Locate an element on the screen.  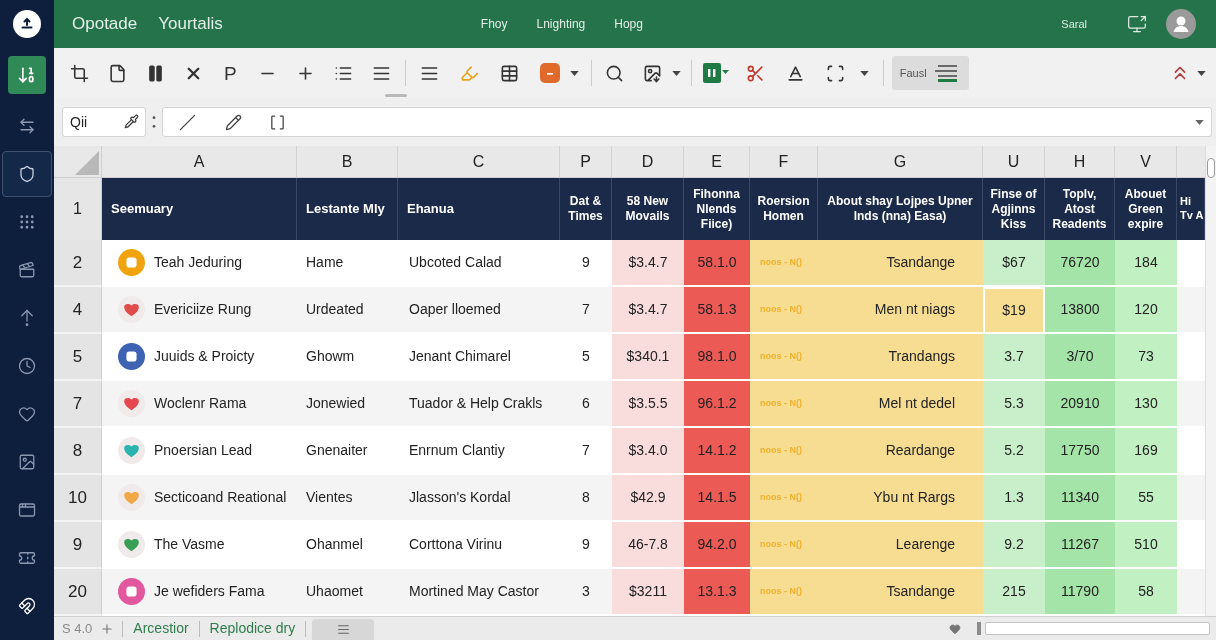
column-header: U is located at coordinates (1014, 161).